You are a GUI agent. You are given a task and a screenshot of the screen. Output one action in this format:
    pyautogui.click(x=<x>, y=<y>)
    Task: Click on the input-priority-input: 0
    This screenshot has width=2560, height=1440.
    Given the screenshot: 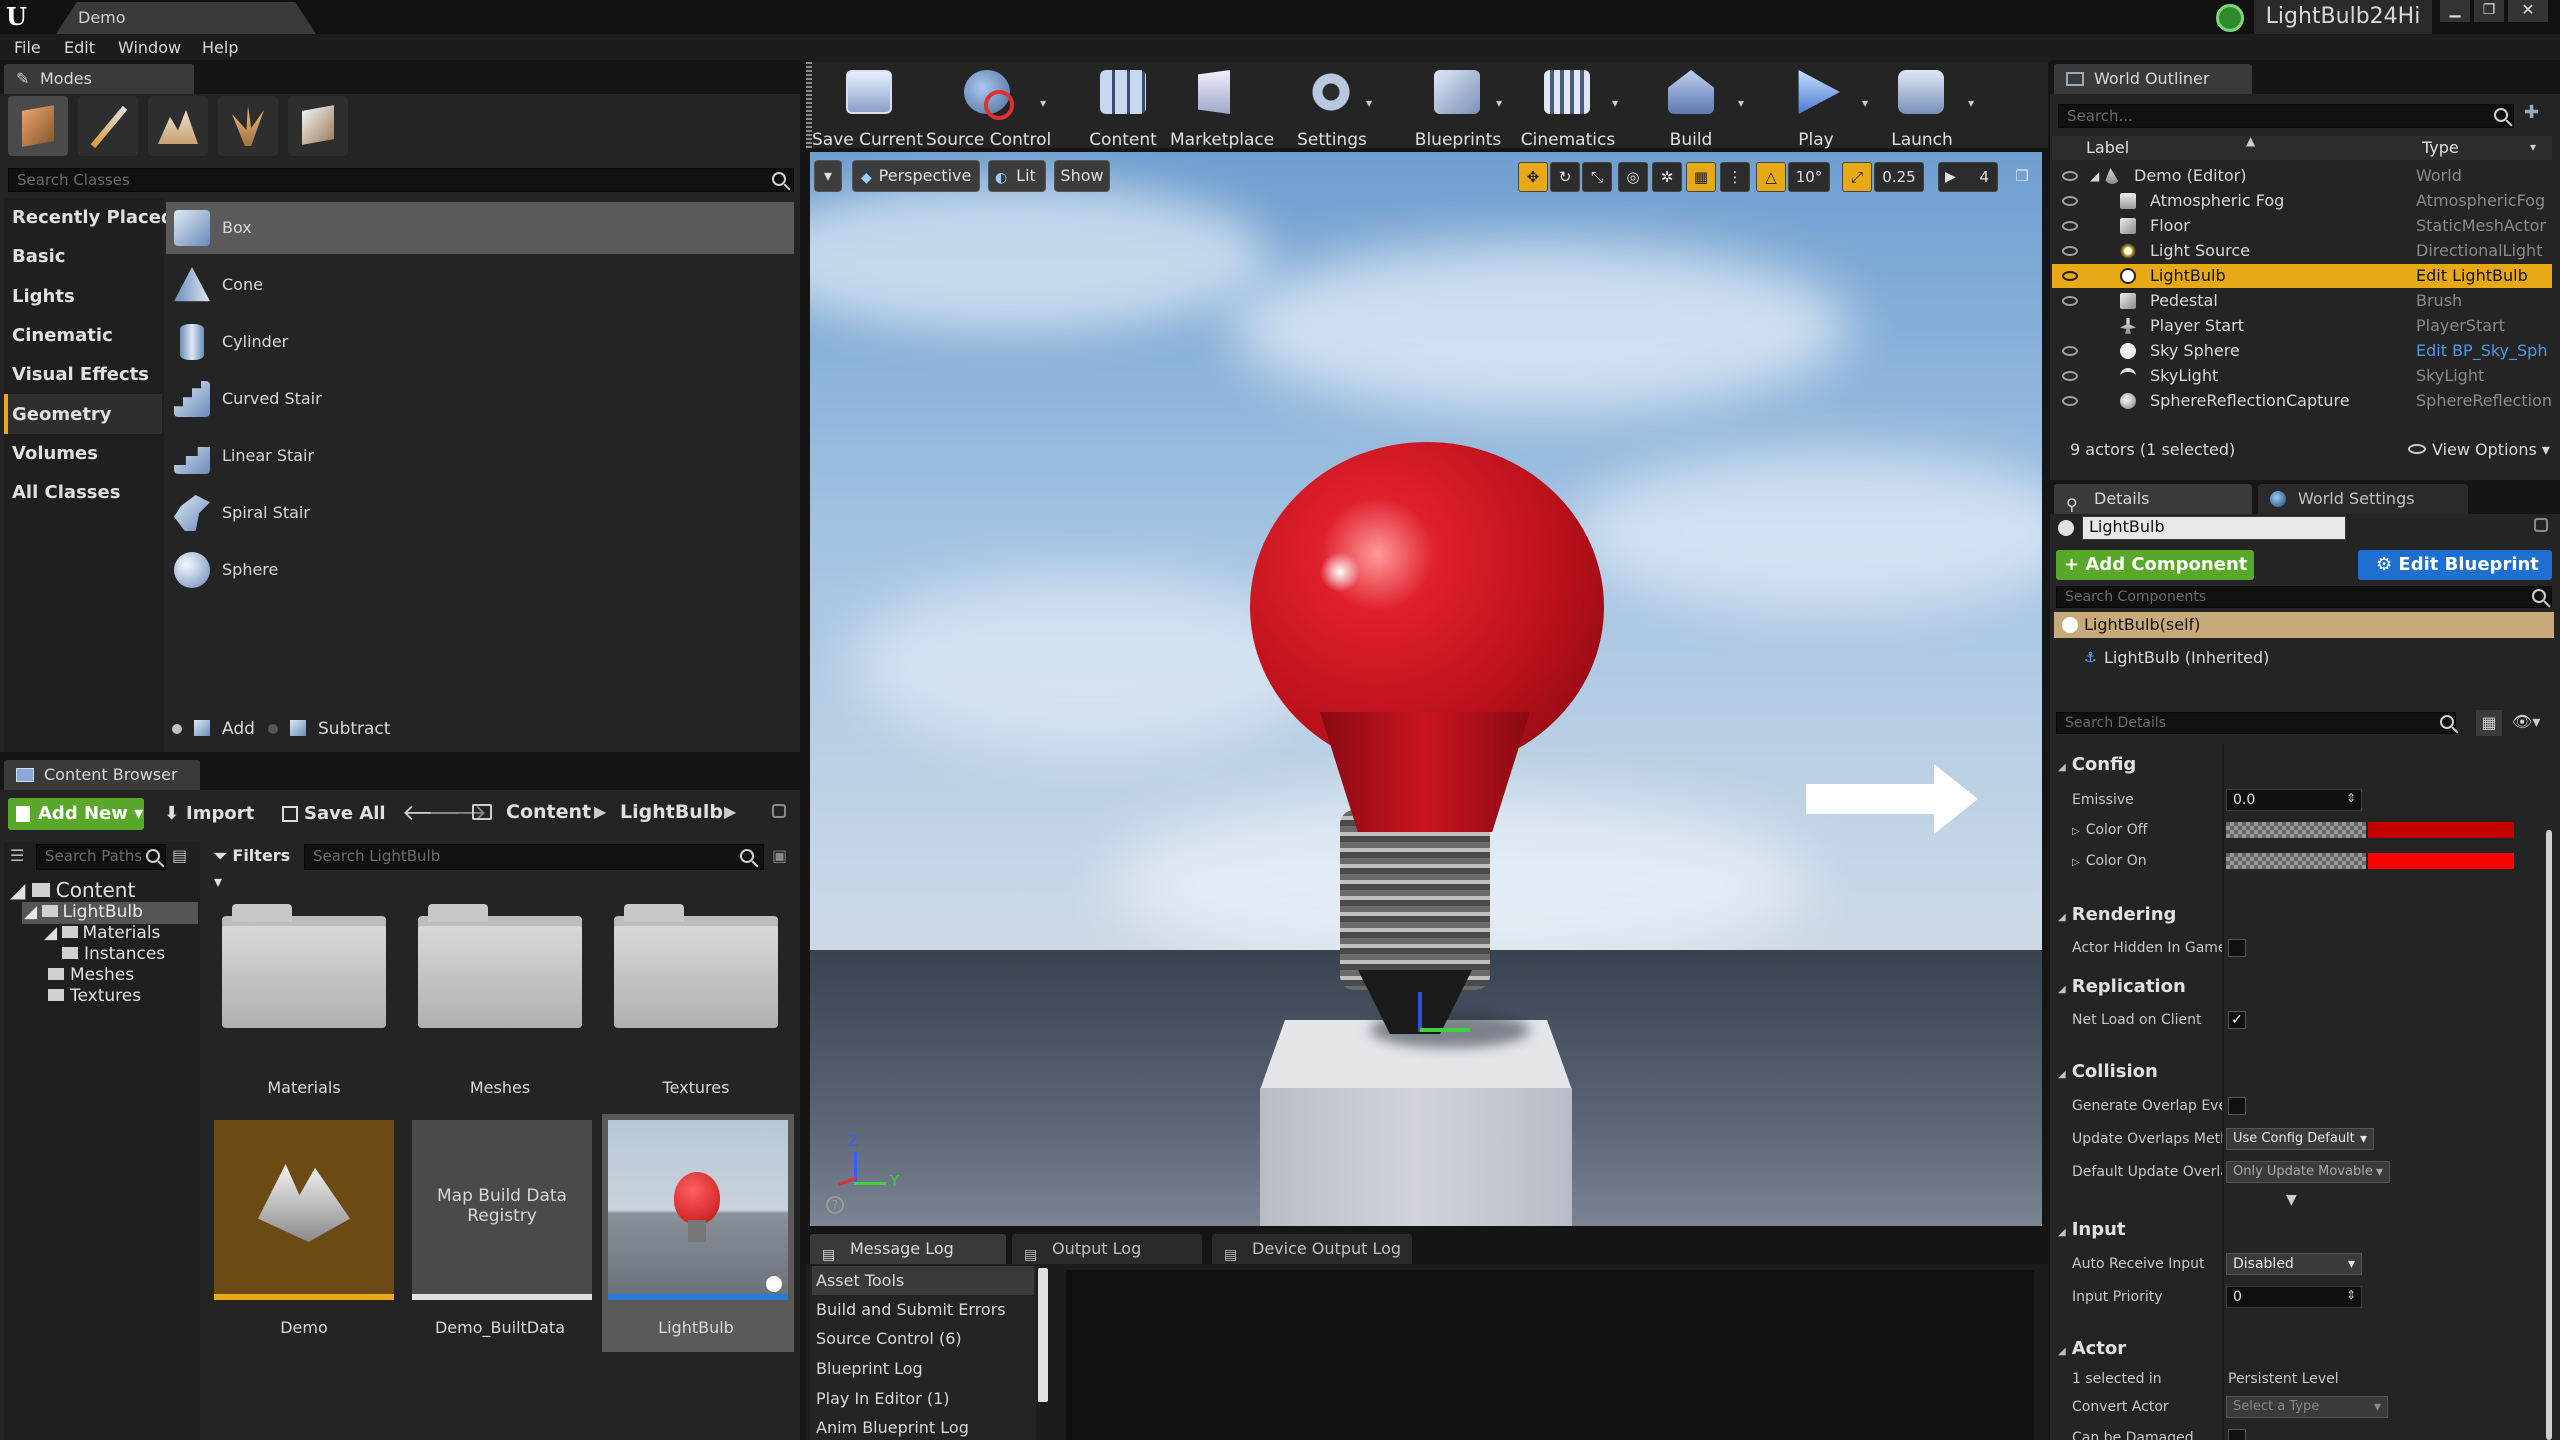 What is the action you would take?
    pyautogui.click(x=2294, y=1297)
    